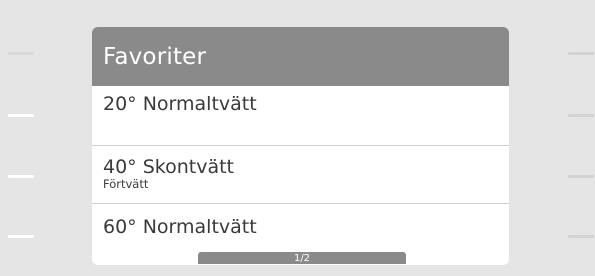 This screenshot has width=595, height=276. Describe the element at coordinates (126, 184) in the screenshot. I see `item-subtitle: Förtvätt` at that location.